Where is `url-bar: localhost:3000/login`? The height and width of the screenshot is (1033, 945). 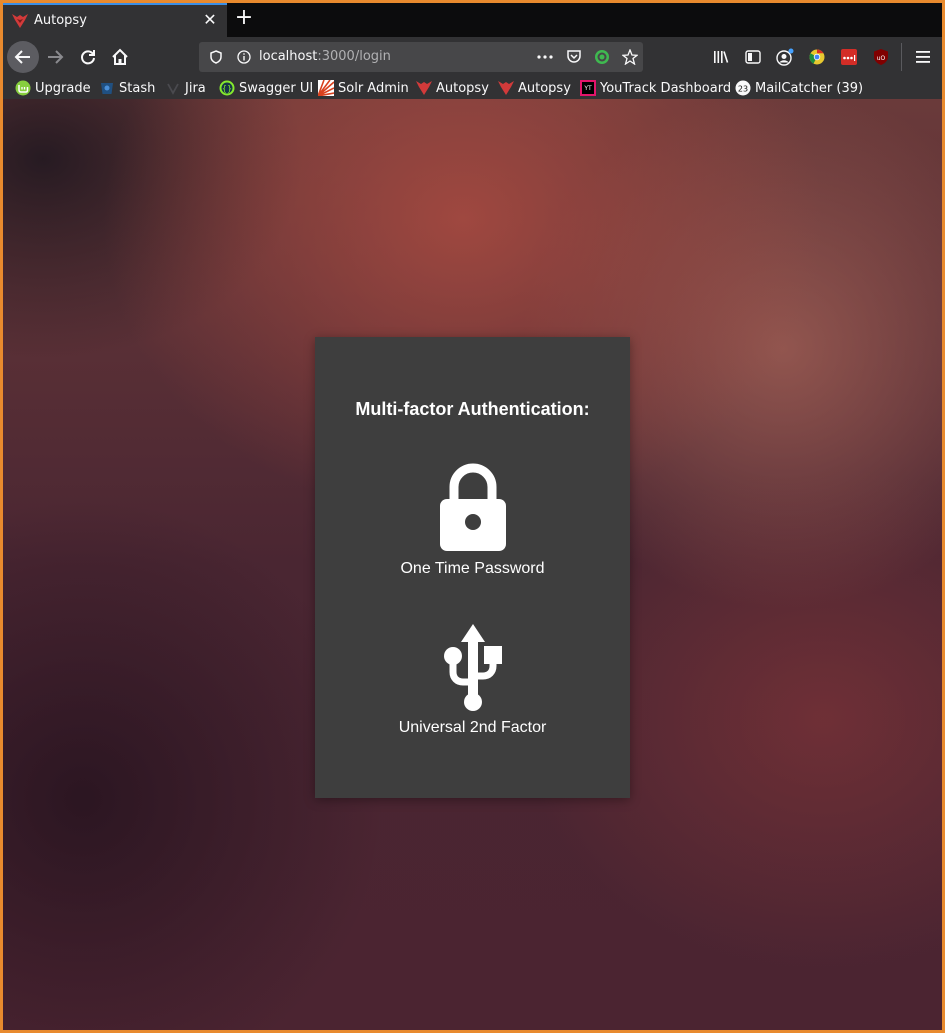 url-bar: localhost:3000/login is located at coordinates (421, 57).